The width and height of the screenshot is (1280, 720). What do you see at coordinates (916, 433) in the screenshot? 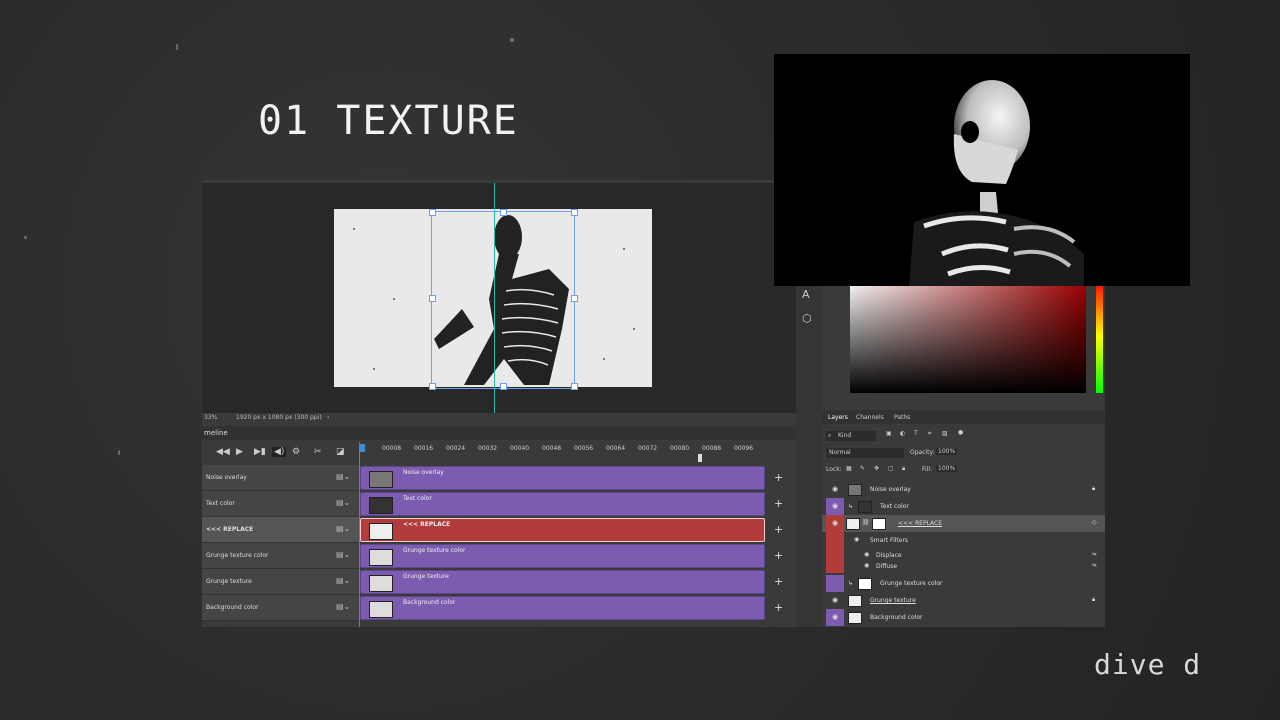
I see `filter-type-icon: T` at bounding box center [916, 433].